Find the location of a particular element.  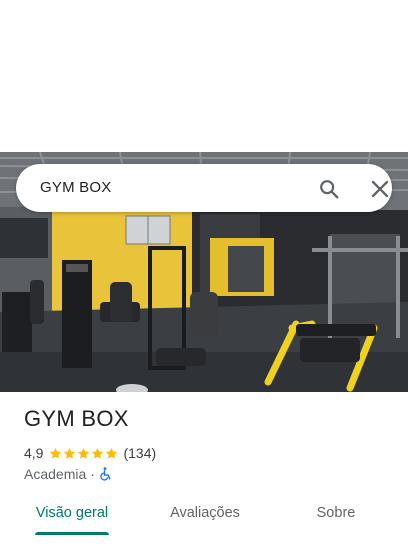

search-icon is located at coordinates (329, 189).